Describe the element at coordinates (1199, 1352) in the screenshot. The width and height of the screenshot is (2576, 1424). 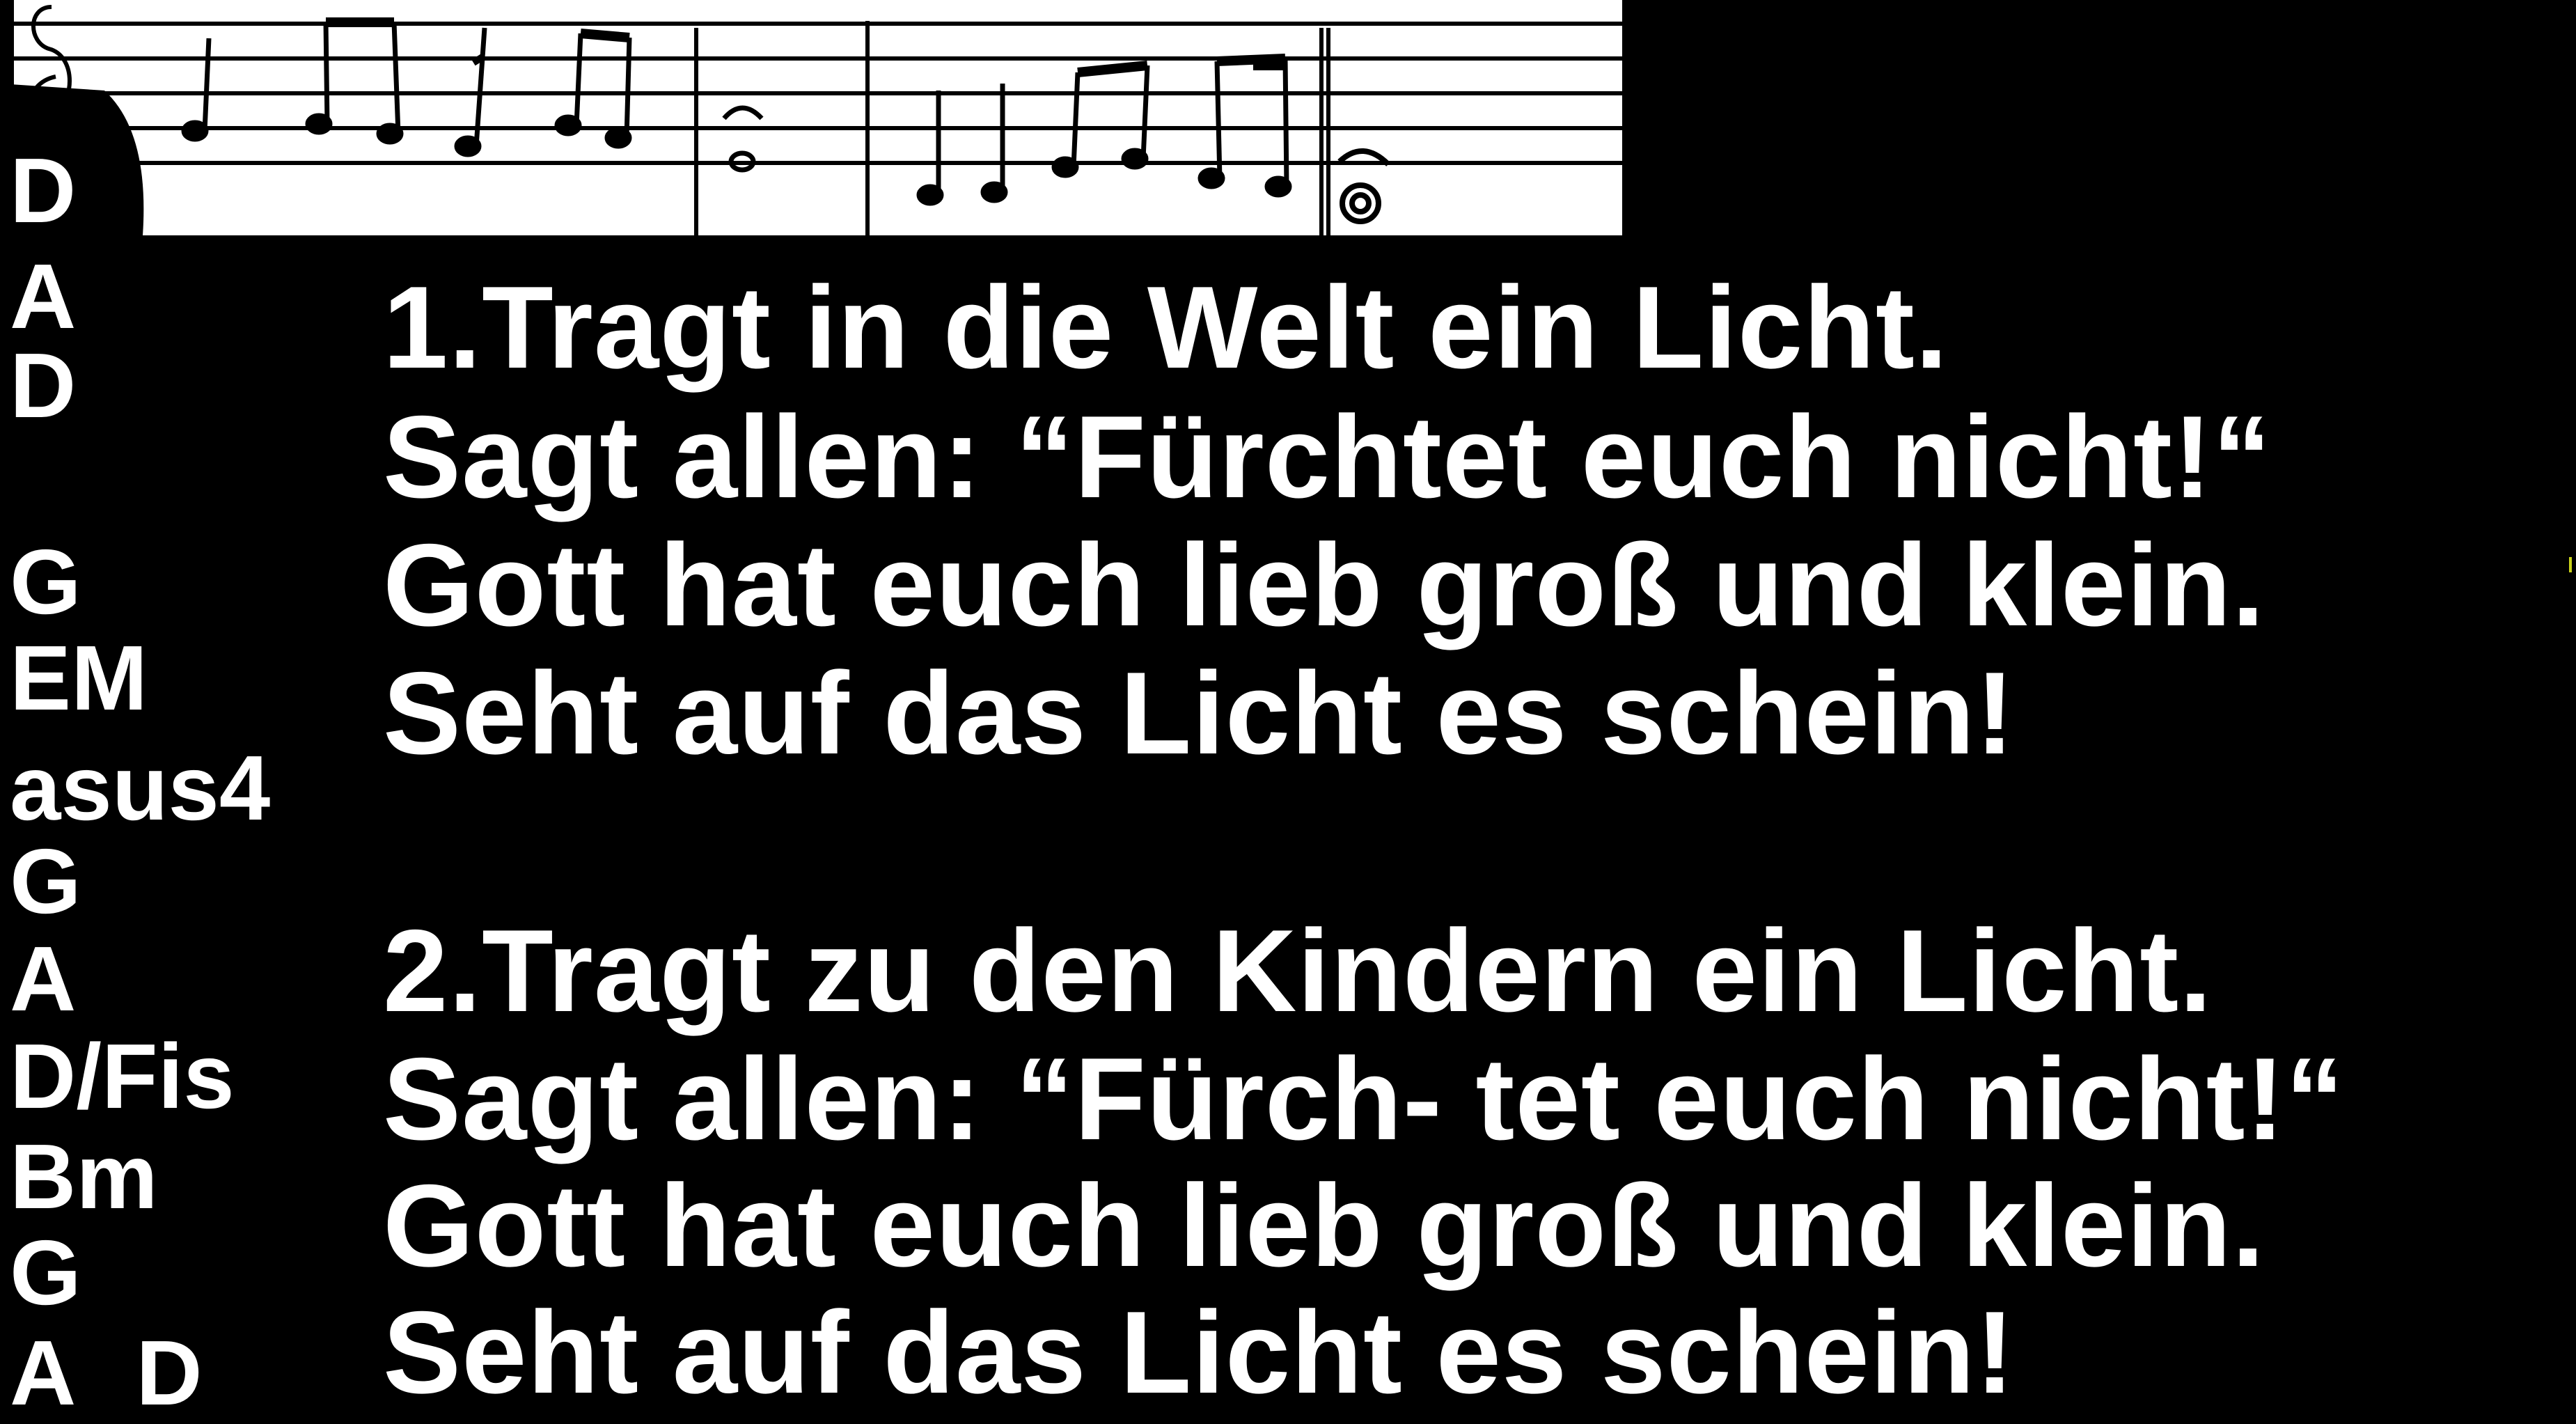
I see `verse2-line: Seht auf das Licht es schein!` at that location.